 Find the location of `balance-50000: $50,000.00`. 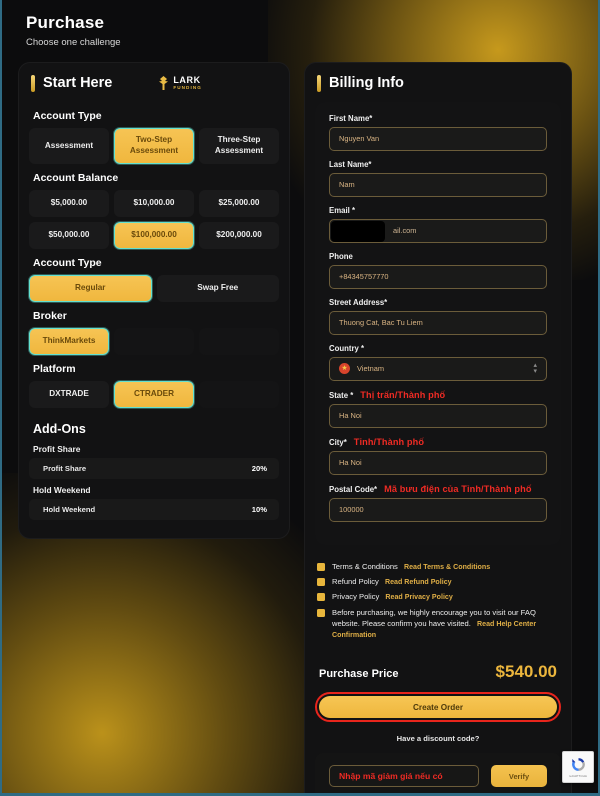

balance-50000: $50,000.00 is located at coordinates (69, 235).